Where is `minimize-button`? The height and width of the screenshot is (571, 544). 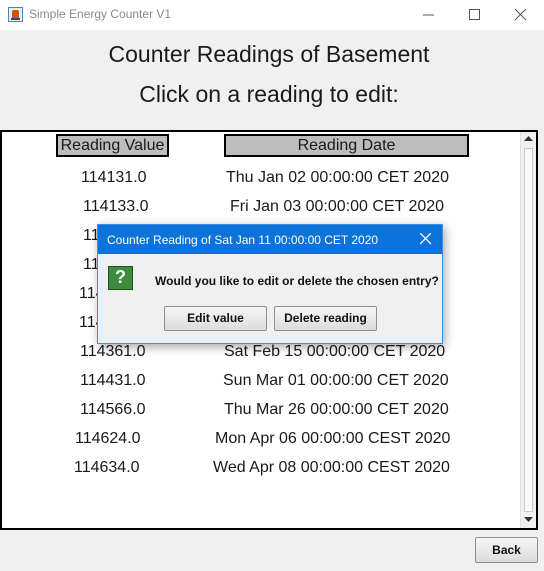
minimize-button is located at coordinates (429, 15).